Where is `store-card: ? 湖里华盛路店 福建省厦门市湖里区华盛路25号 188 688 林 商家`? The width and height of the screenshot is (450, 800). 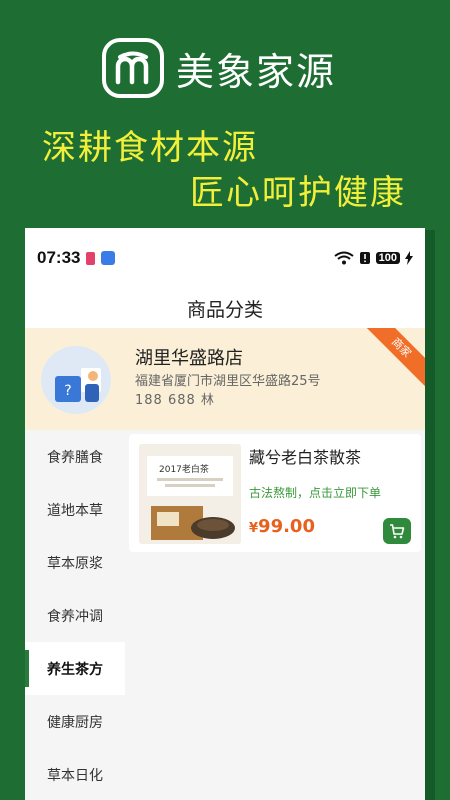 store-card: ? 湖里华盛路店 福建省厦门市湖里区华盛路25号 188 688 林 商家 is located at coordinates (225, 379).